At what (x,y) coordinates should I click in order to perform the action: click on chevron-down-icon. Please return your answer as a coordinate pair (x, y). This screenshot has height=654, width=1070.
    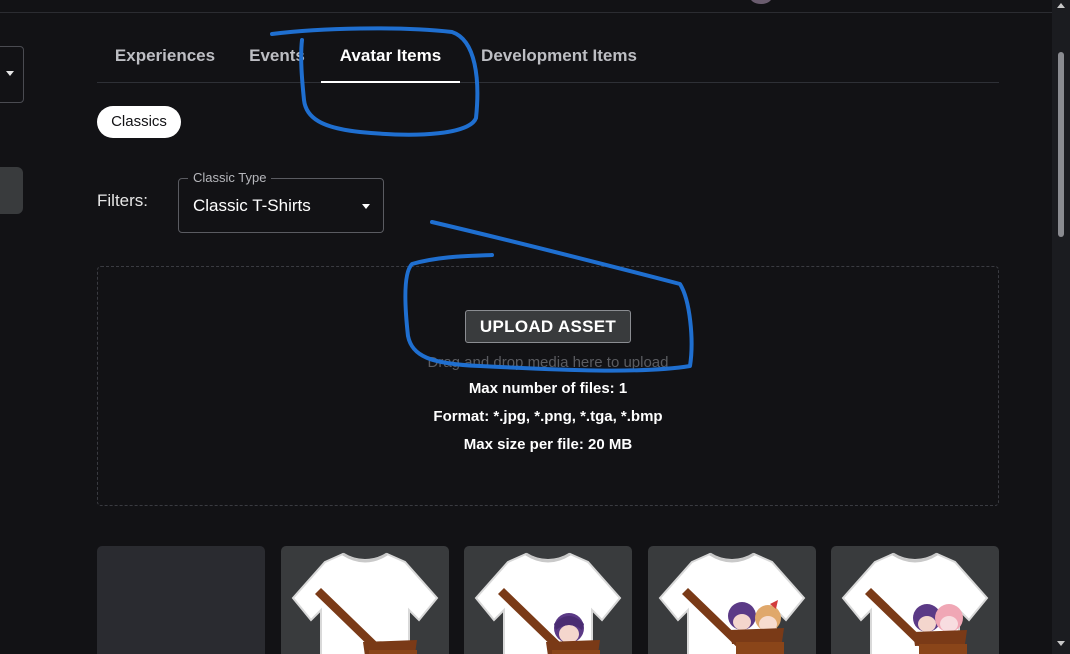
    Looking at the image, I should click on (10, 73).